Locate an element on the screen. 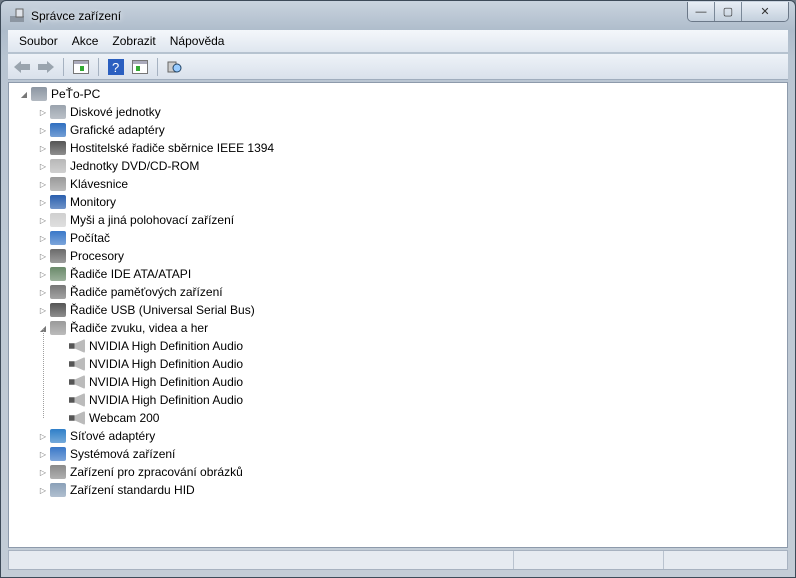 The height and width of the screenshot is (578, 796). tree-category: ▷ Systémová zařízení is located at coordinates (107, 454).